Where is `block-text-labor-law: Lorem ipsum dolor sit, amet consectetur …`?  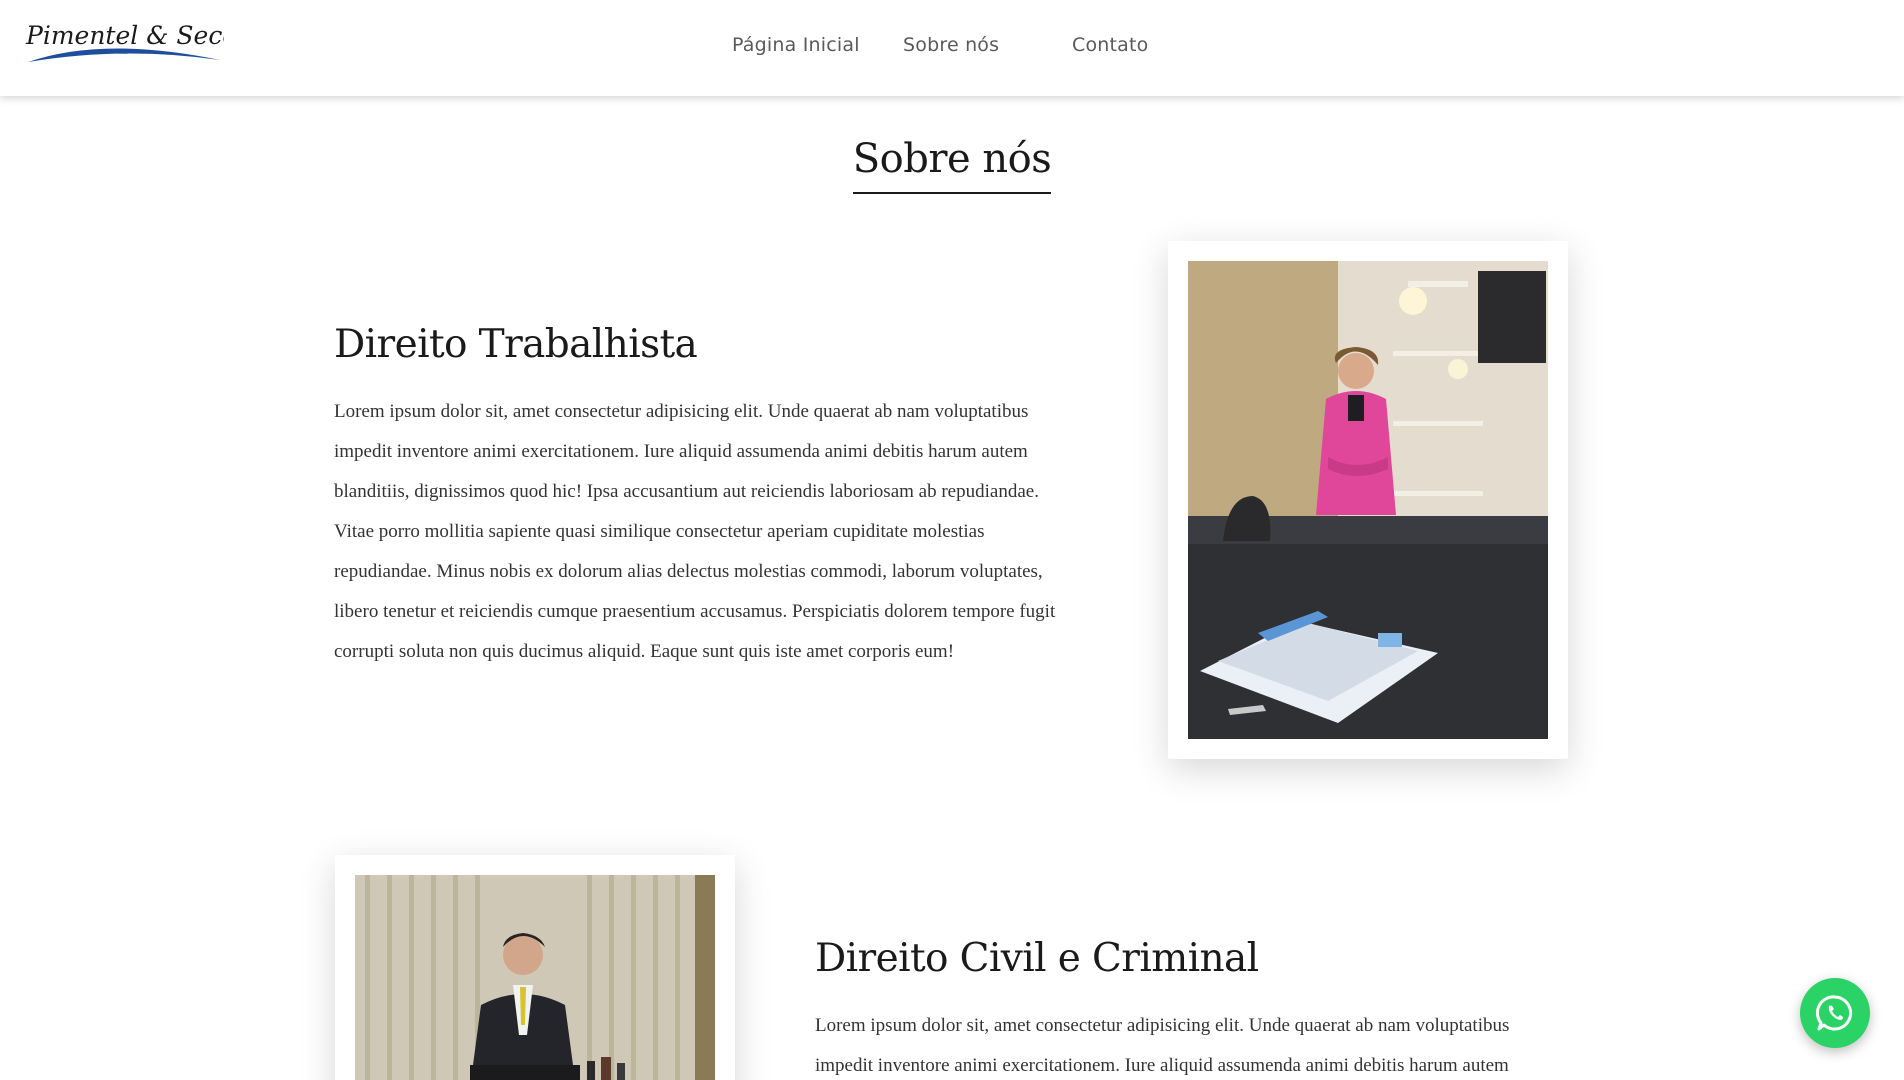 block-text-labor-law: Lorem ipsum dolor sit, amet consectetur … is located at coordinates (695, 531).